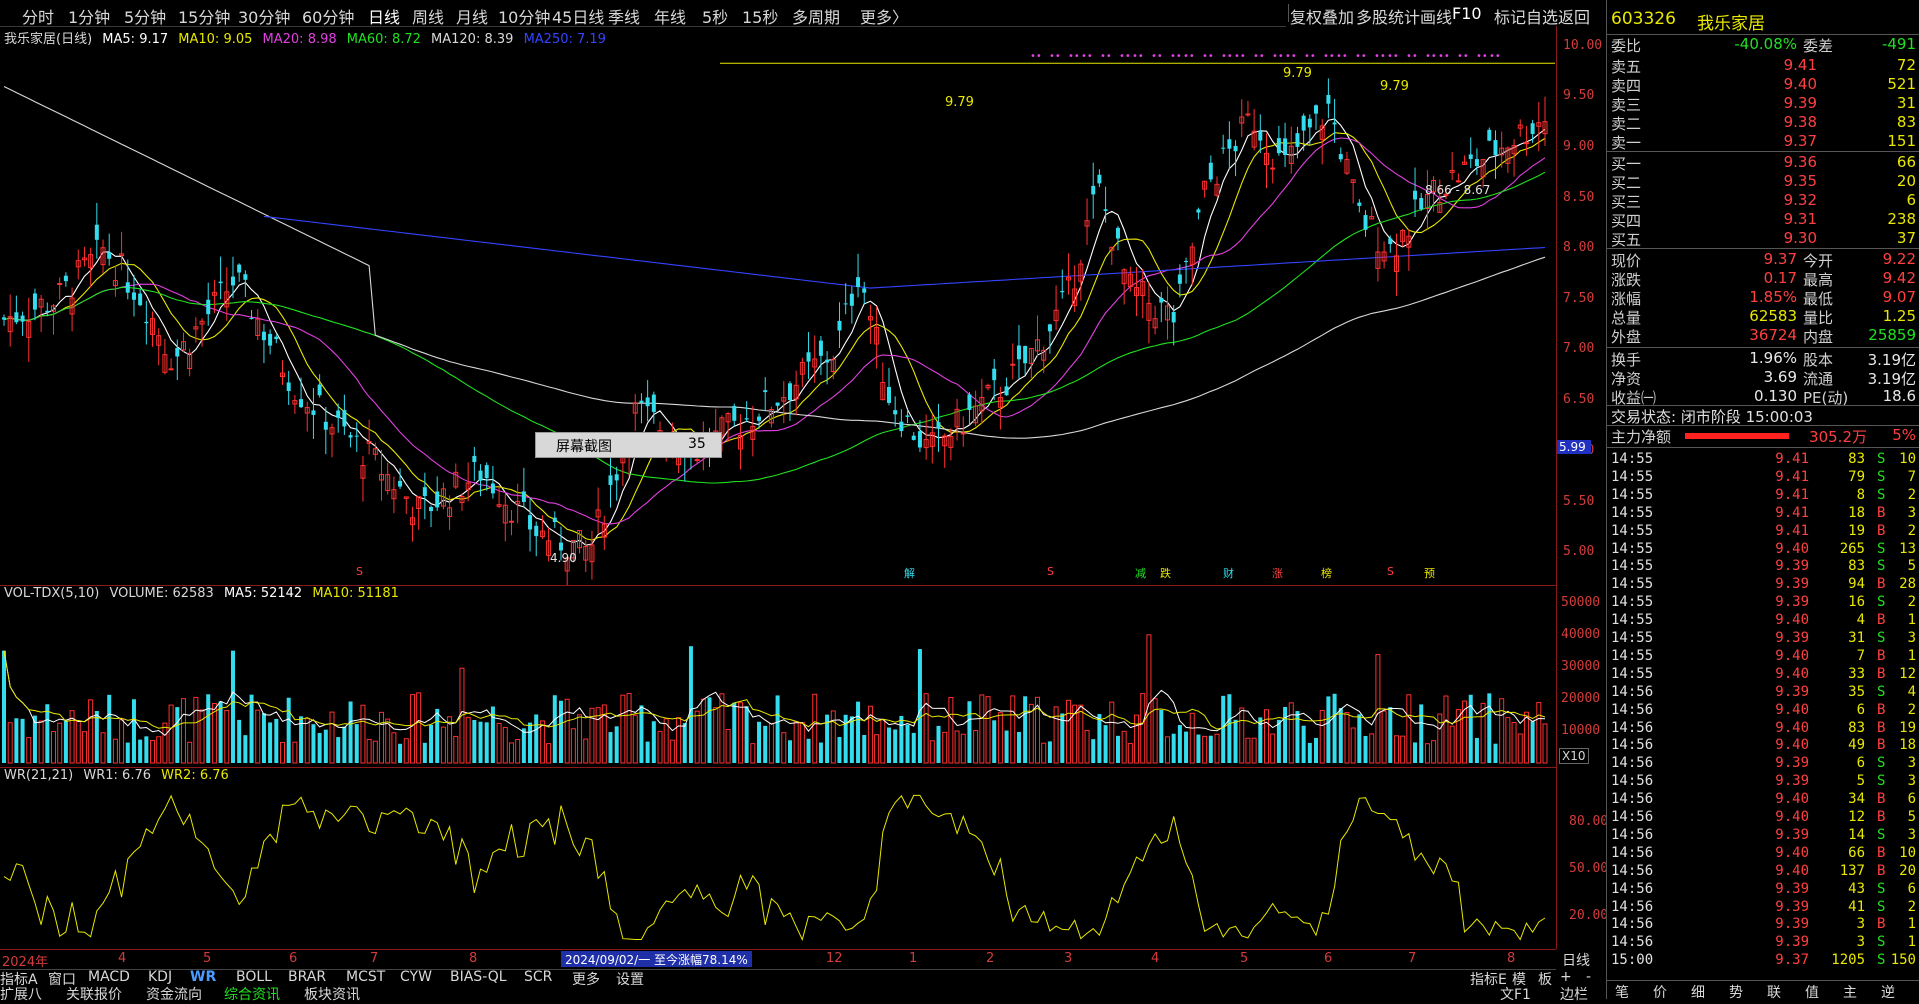  I want to click on toolbar-4: 画线, so click(1436, 16).